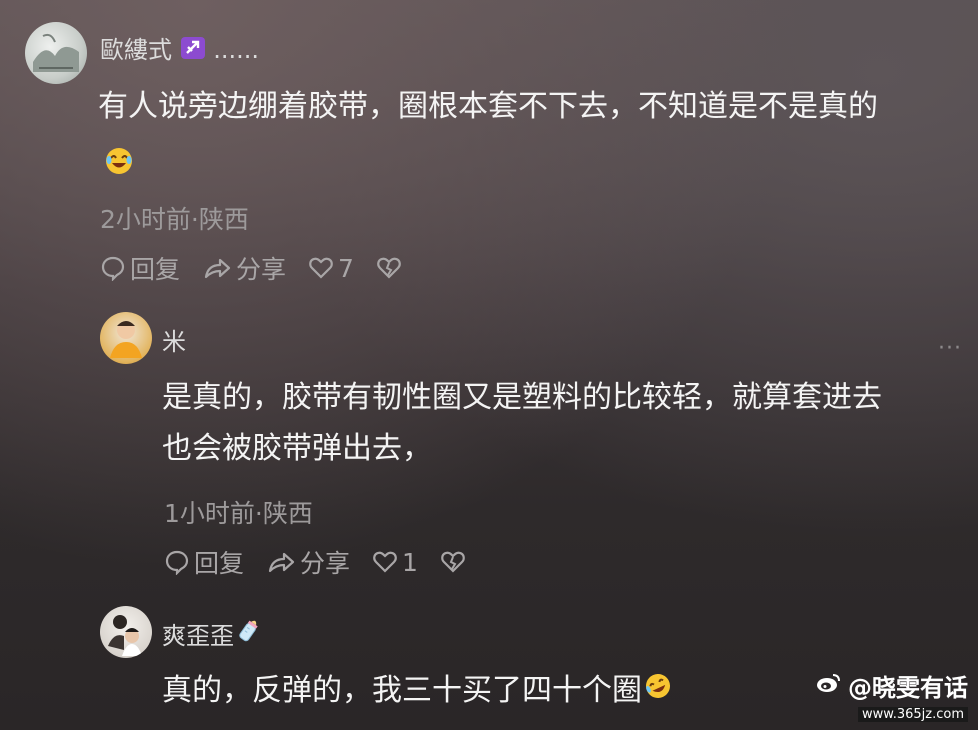 Image resolution: width=978 pixels, height=730 pixels. I want to click on comment-actions: 回复 分享 1, so click(315, 562).